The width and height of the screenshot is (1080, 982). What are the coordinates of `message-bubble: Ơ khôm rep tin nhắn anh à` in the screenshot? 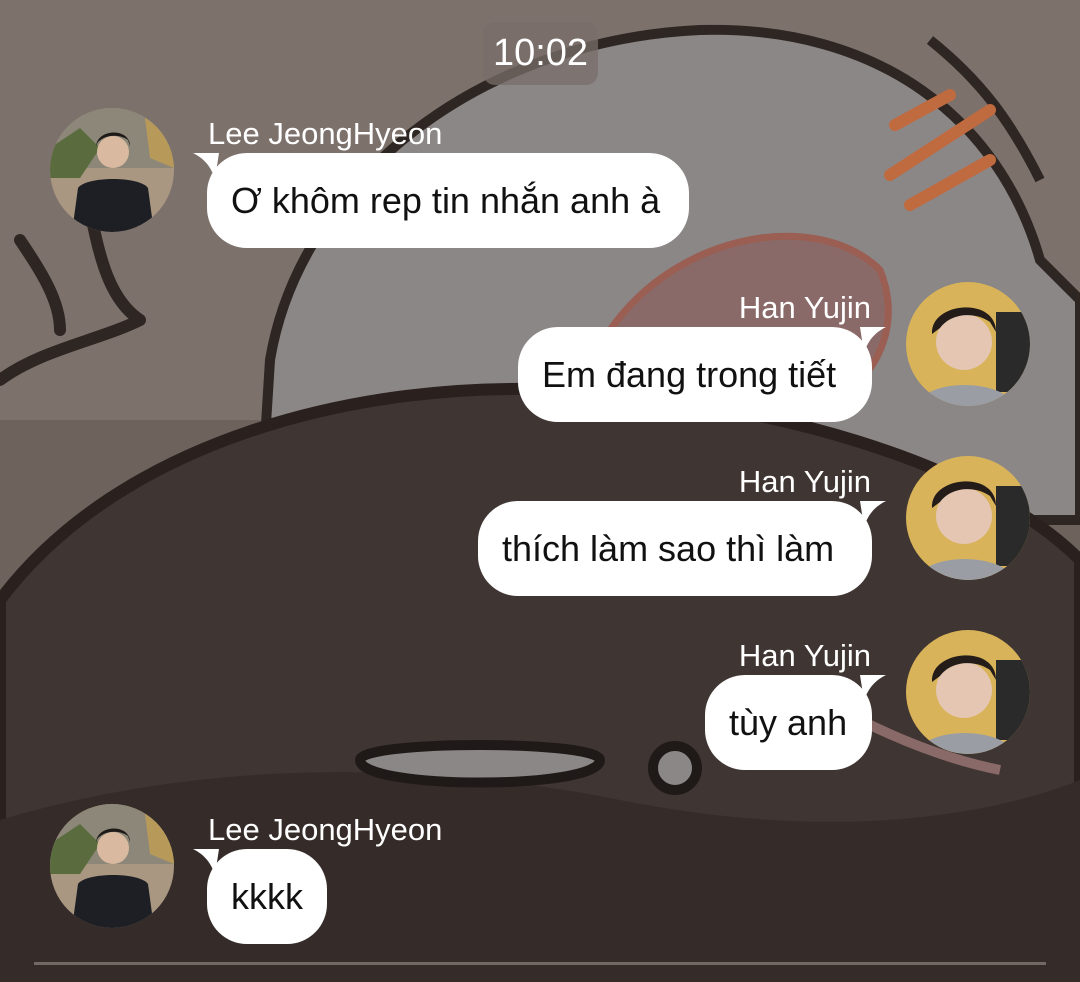 It's located at (441, 200).